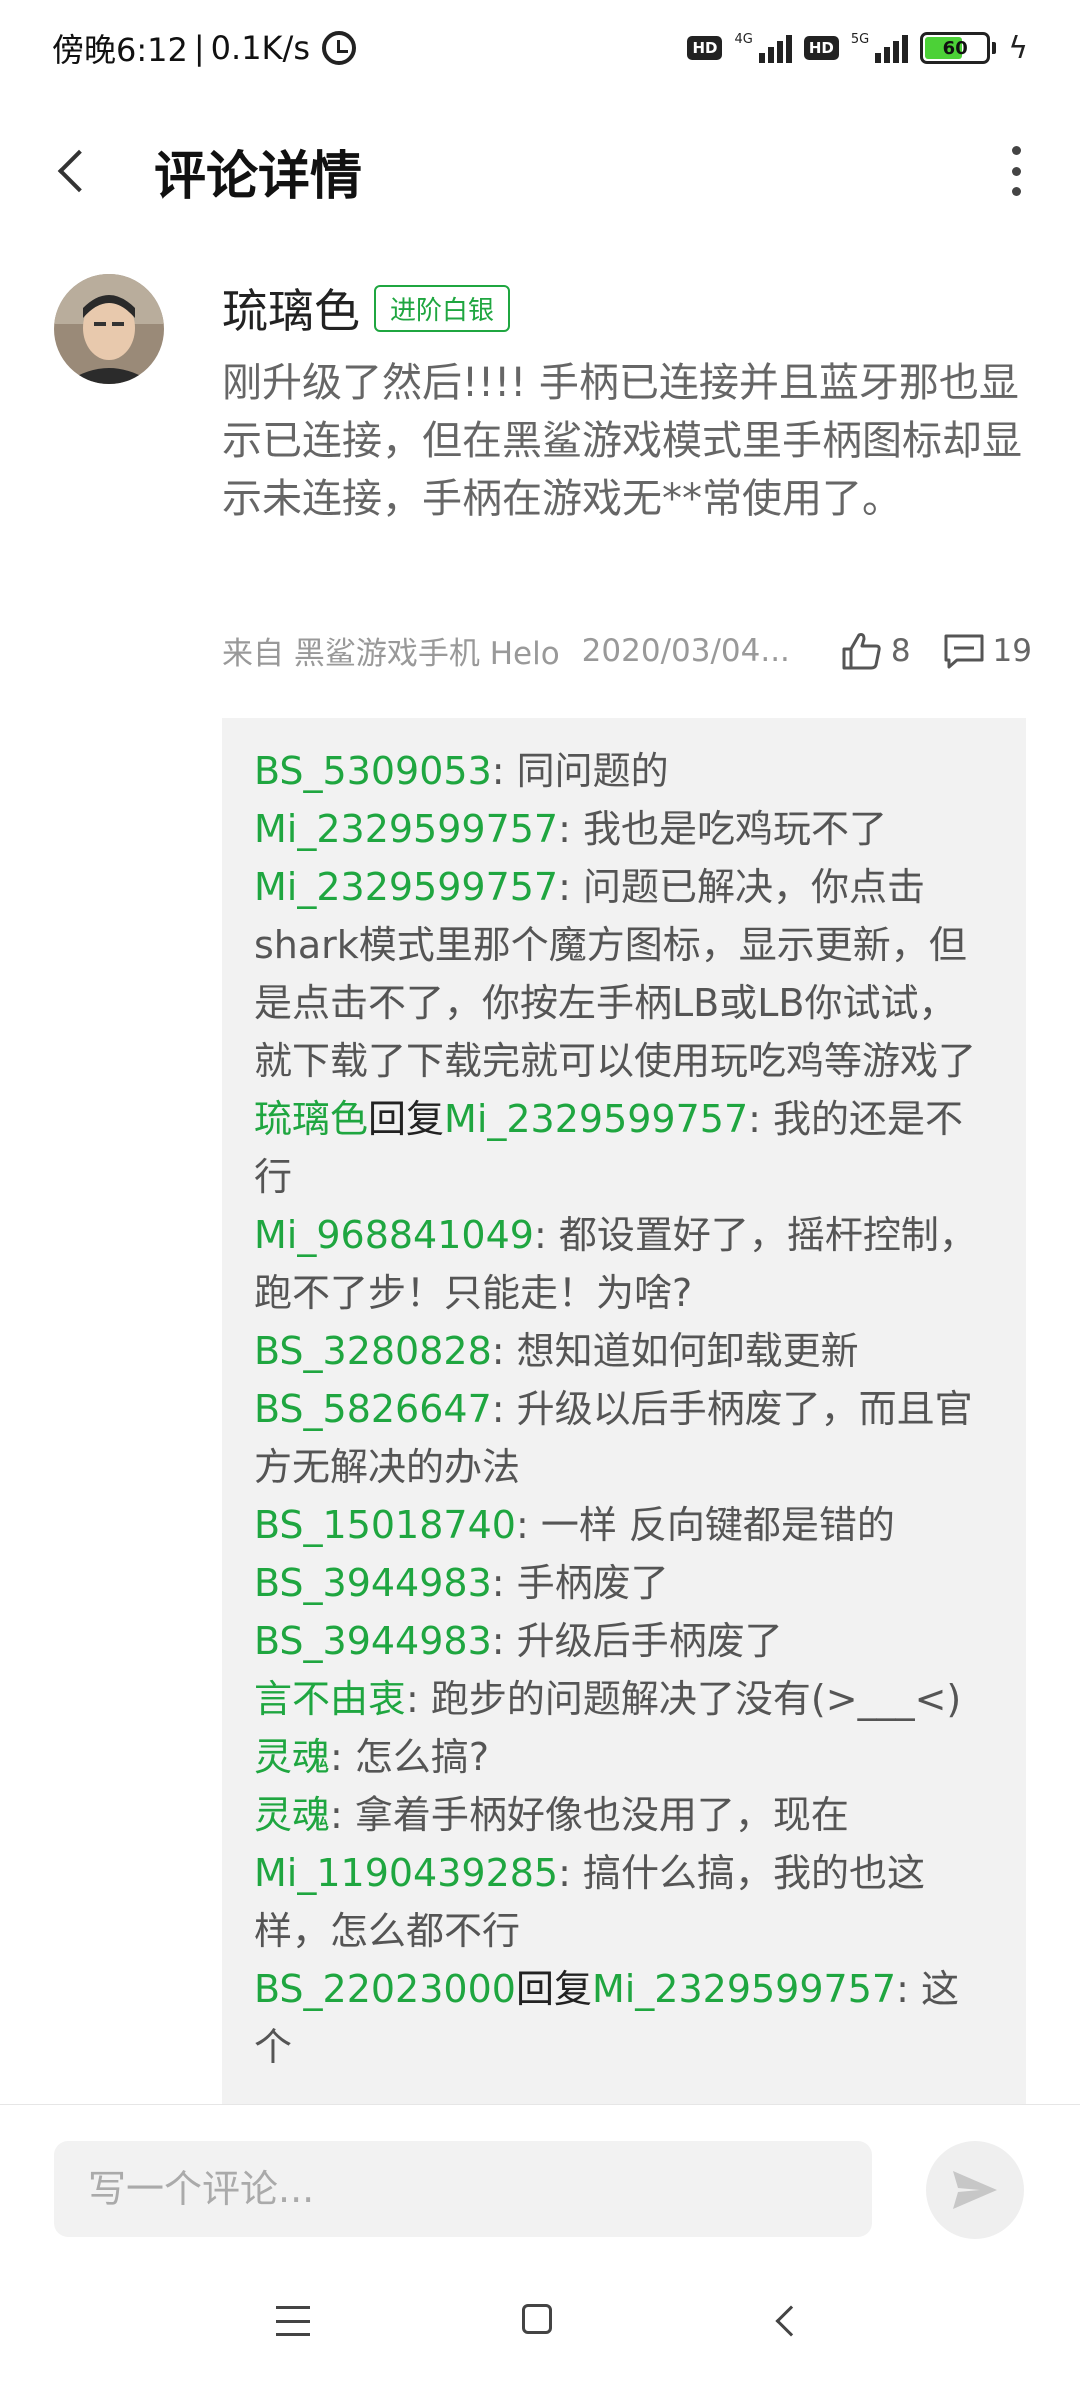  Describe the element at coordinates (330, 1699) in the screenshot. I see `reply-username: 言不由衷` at that location.